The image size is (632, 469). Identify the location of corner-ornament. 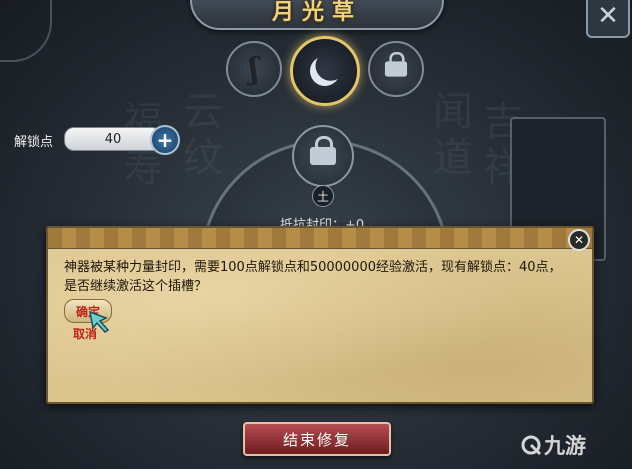
(26, 31).